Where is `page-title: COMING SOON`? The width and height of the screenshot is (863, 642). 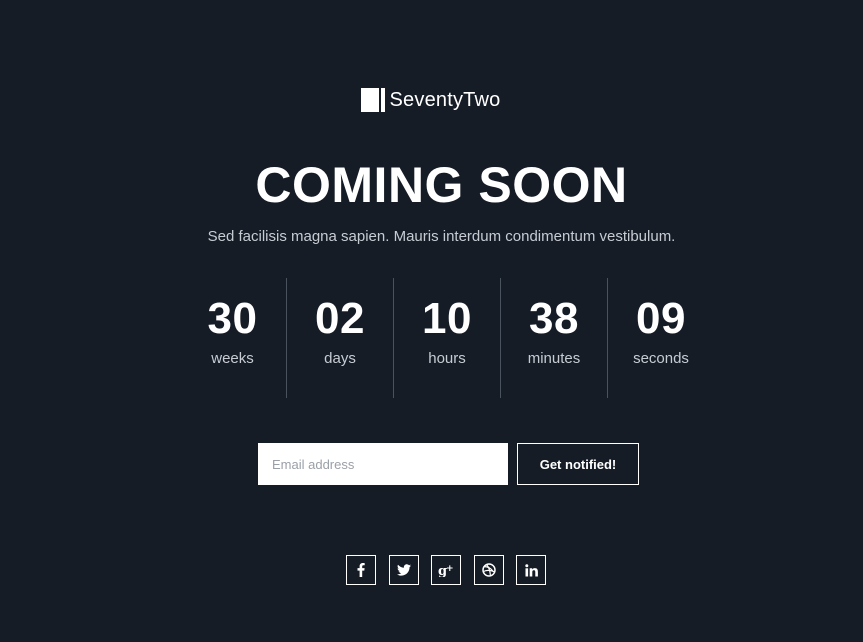 page-title: COMING SOON is located at coordinates (441, 185).